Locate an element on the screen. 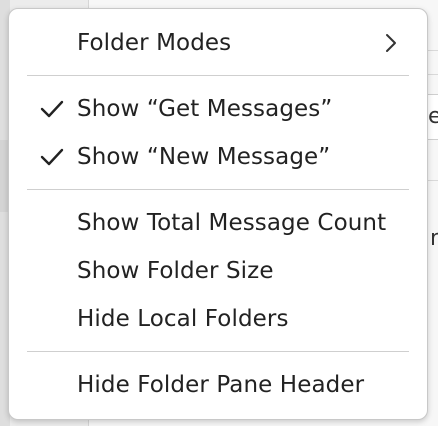  menu-item-label: Folder Modes is located at coordinates (154, 43).